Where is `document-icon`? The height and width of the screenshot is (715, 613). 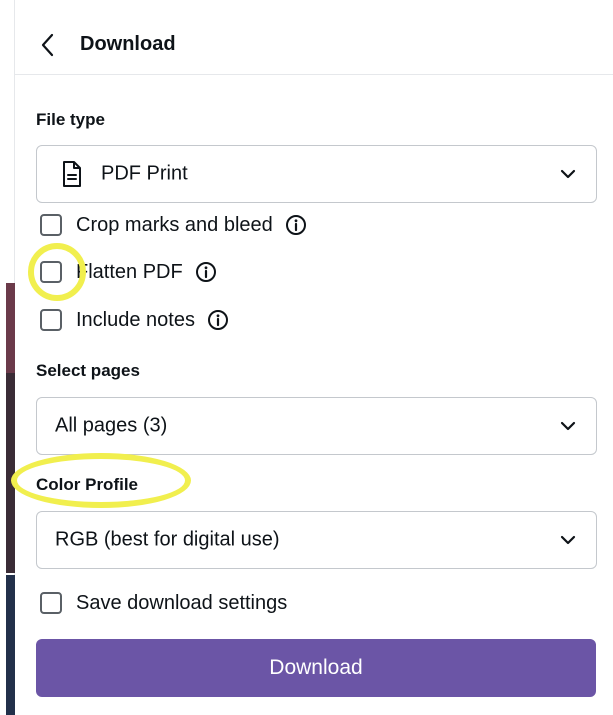
document-icon is located at coordinates (72, 174).